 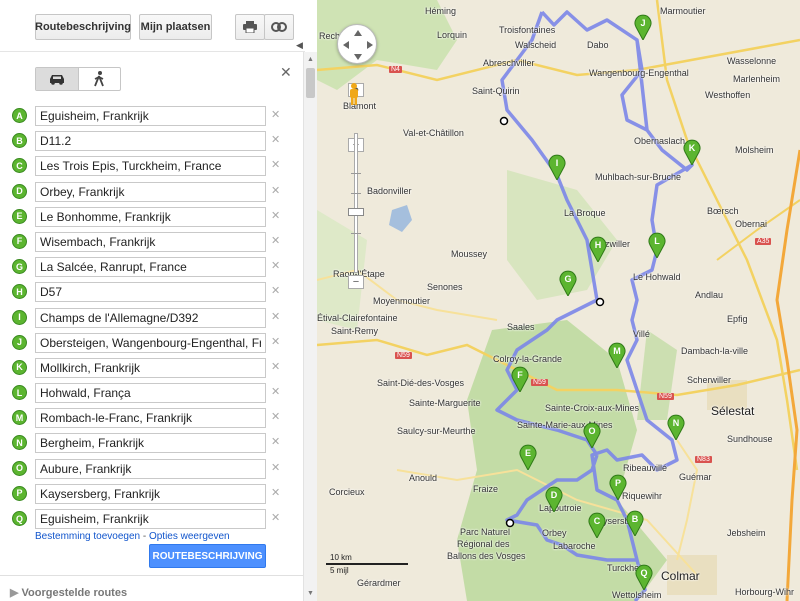 What do you see at coordinates (19, 141) in the screenshot?
I see `waypoint-marker-icon: B` at bounding box center [19, 141].